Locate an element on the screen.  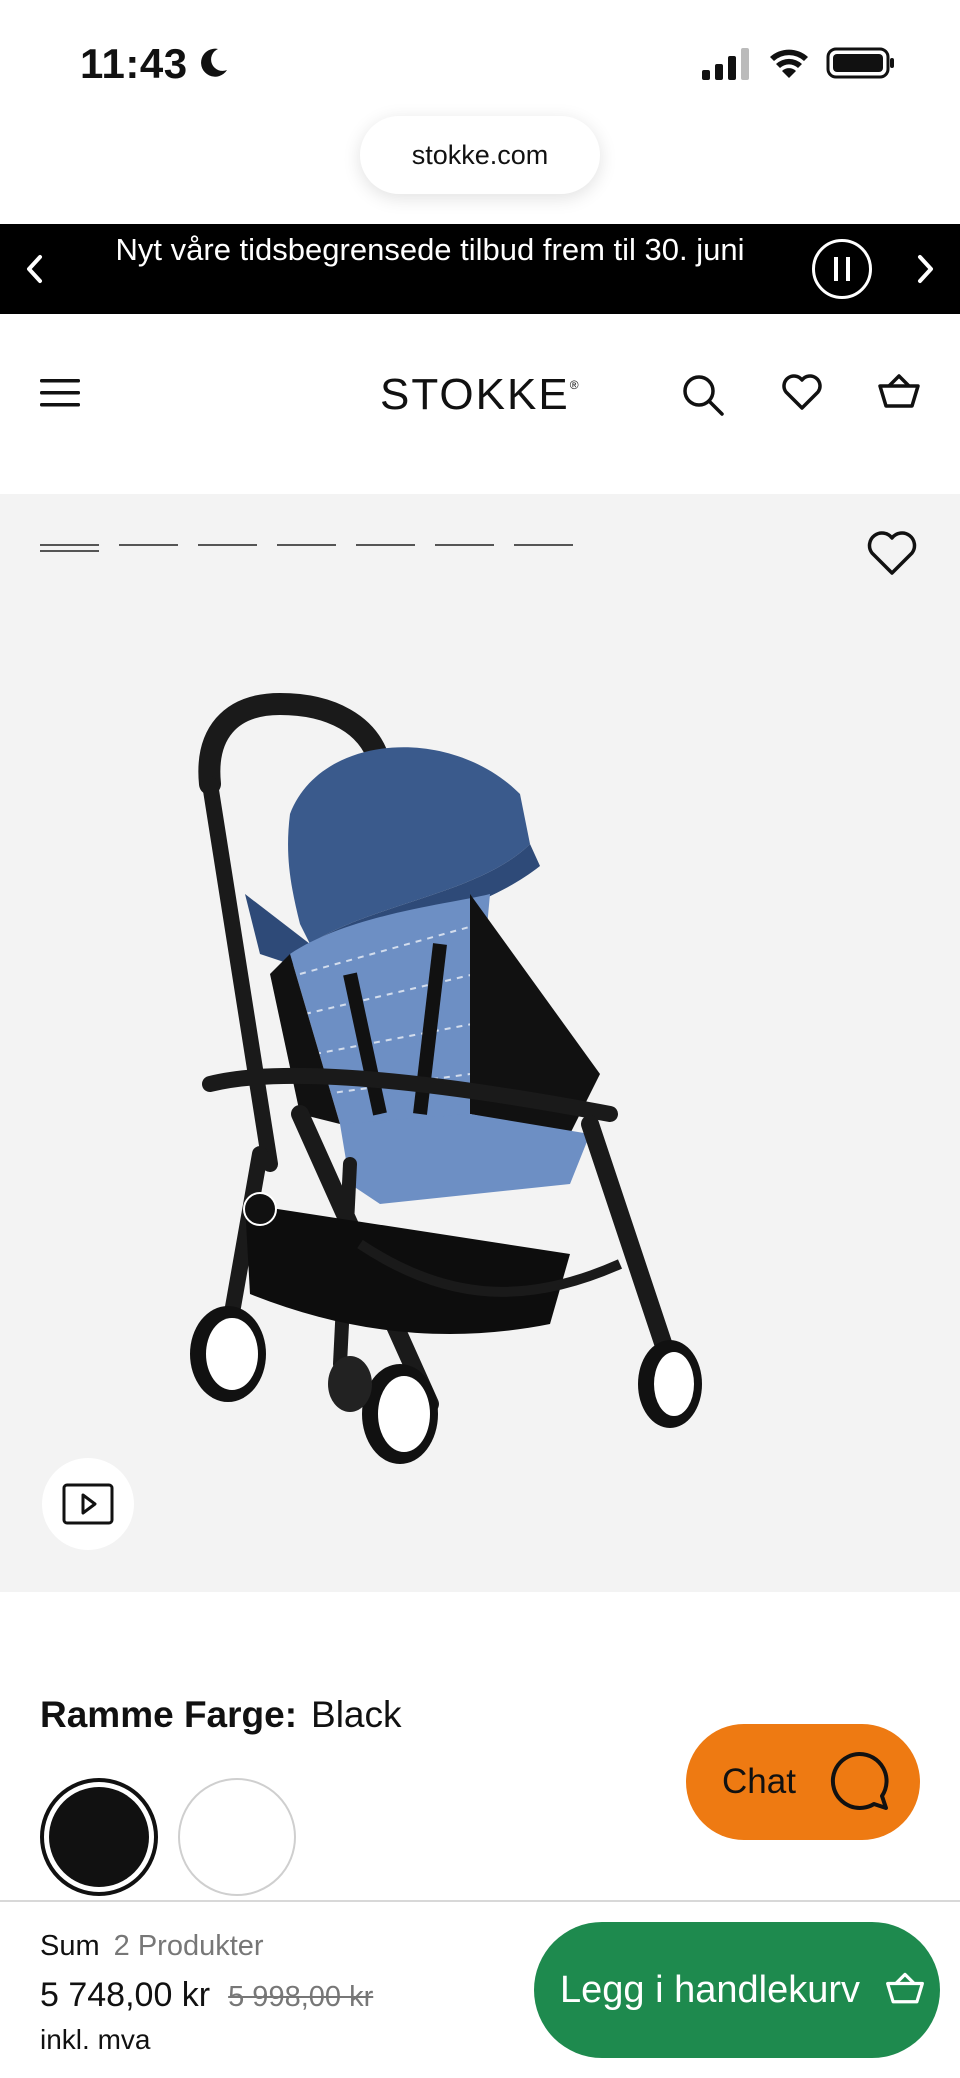
status-bar: 11:43 is located at coordinates (480, 60).